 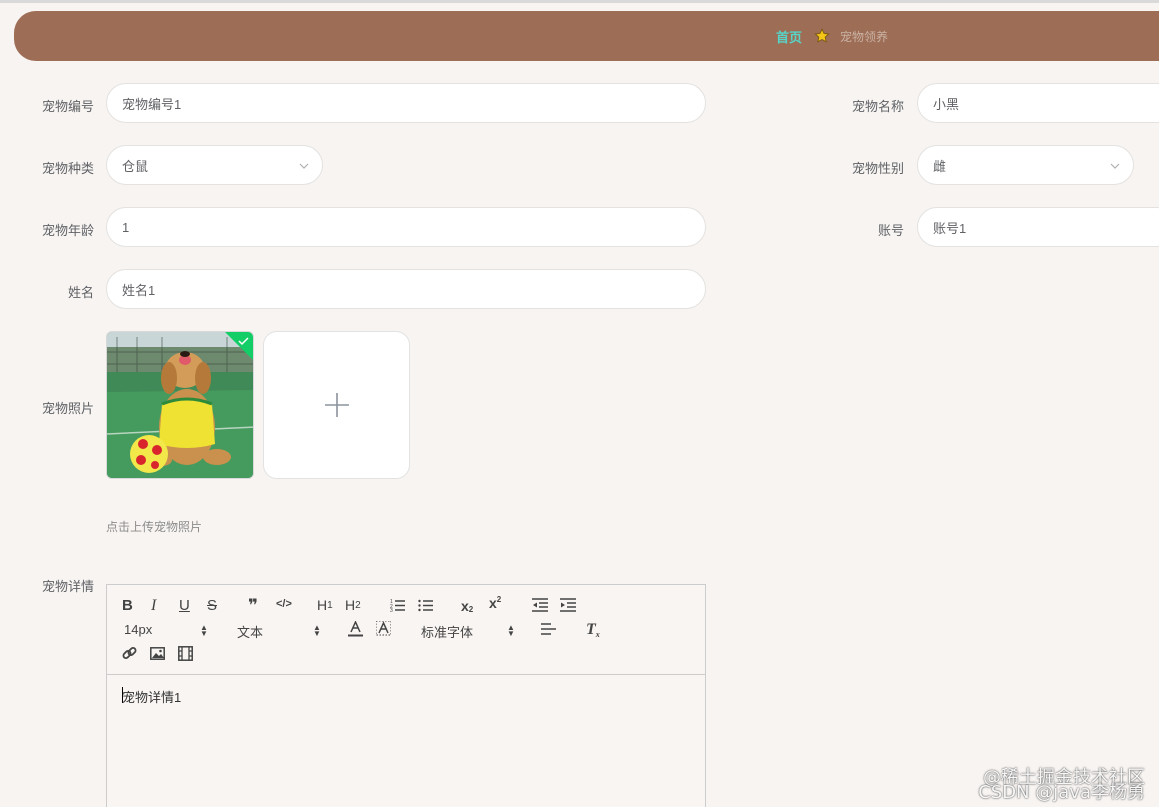 What do you see at coordinates (253, 606) in the screenshot?
I see `blockquote-icon: ❞` at bounding box center [253, 606].